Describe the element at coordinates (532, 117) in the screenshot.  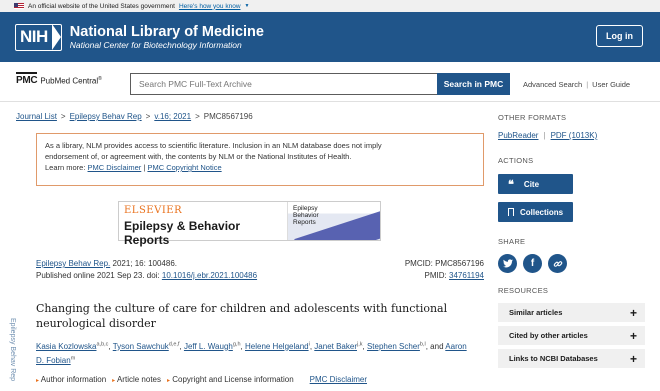
I see `other-formats-heading: OTHER FORMATS` at that location.